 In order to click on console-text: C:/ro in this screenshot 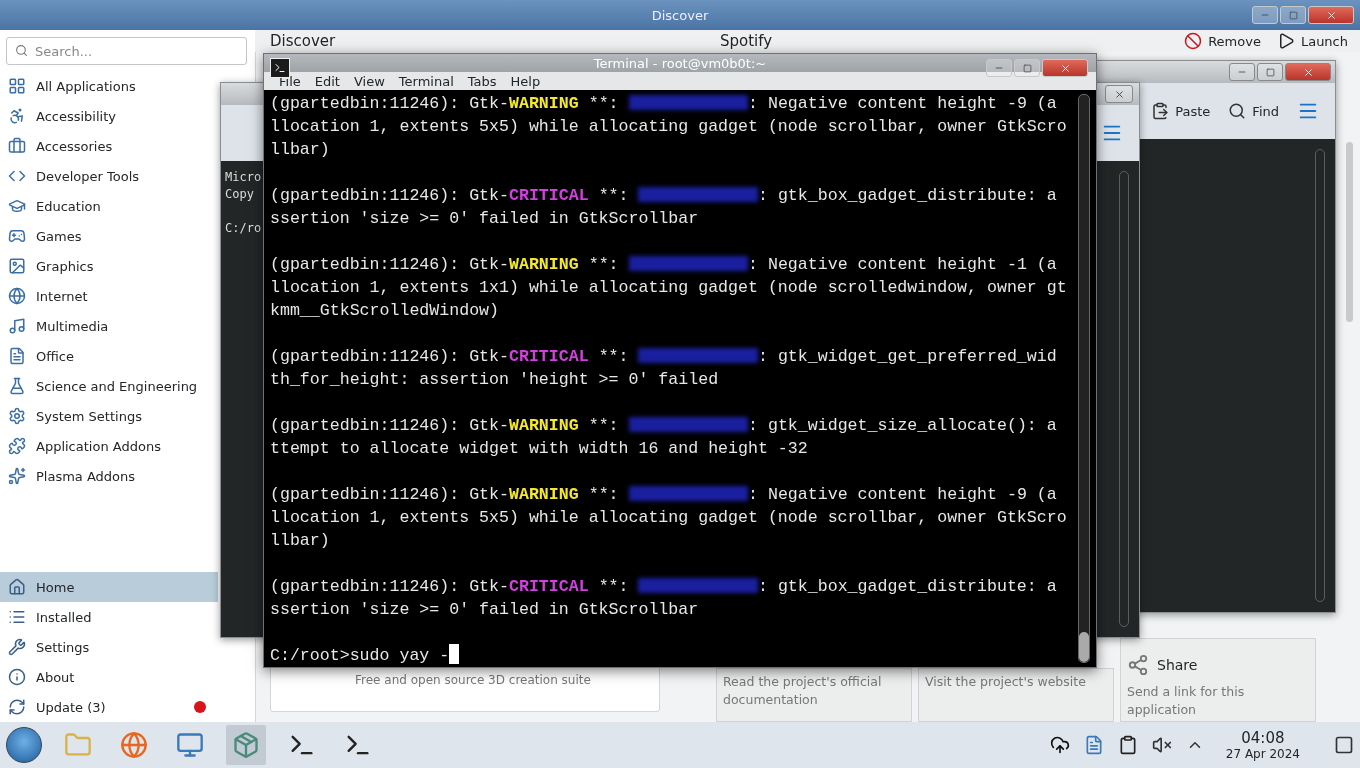, I will do `click(243, 228)`.